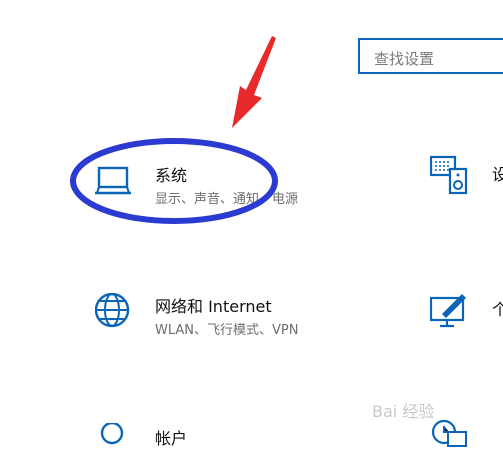 The image size is (503, 463). Describe the element at coordinates (171, 175) in the screenshot. I see `tile-title: 系统` at that location.